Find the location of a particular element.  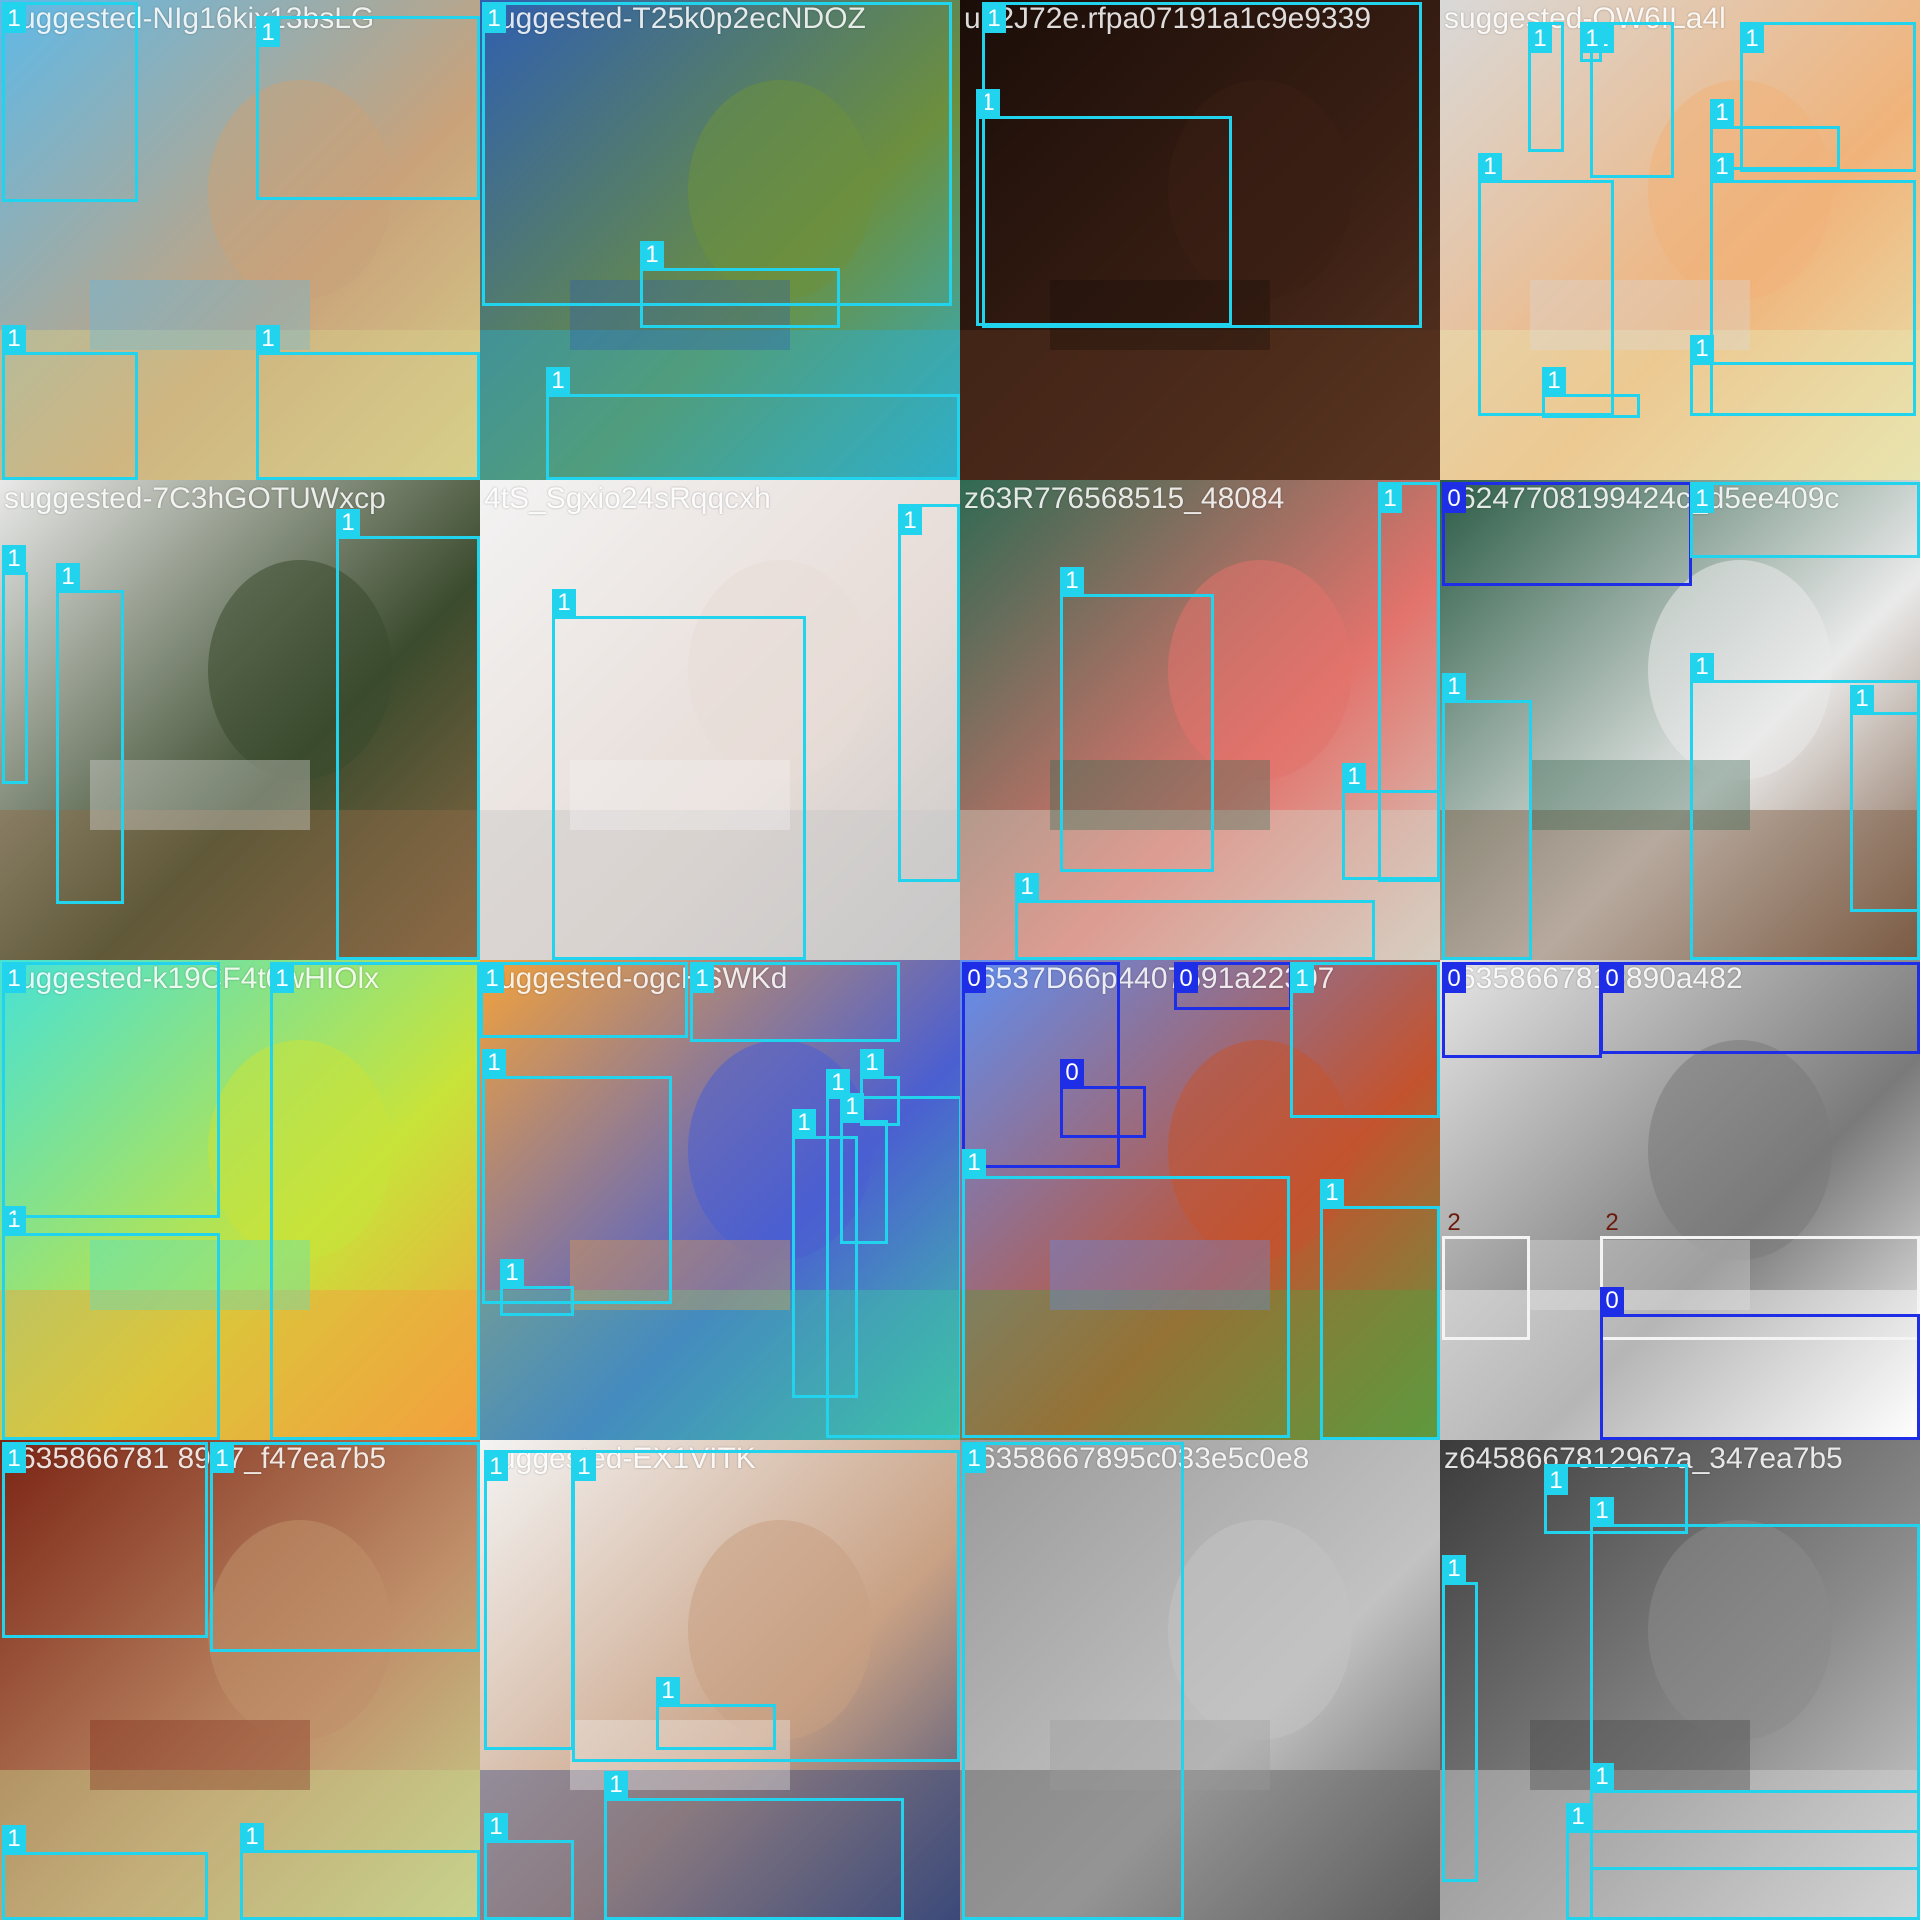

mosaic-tile: suggested-OW6ILa4l111111111 is located at coordinates (1680, 240).